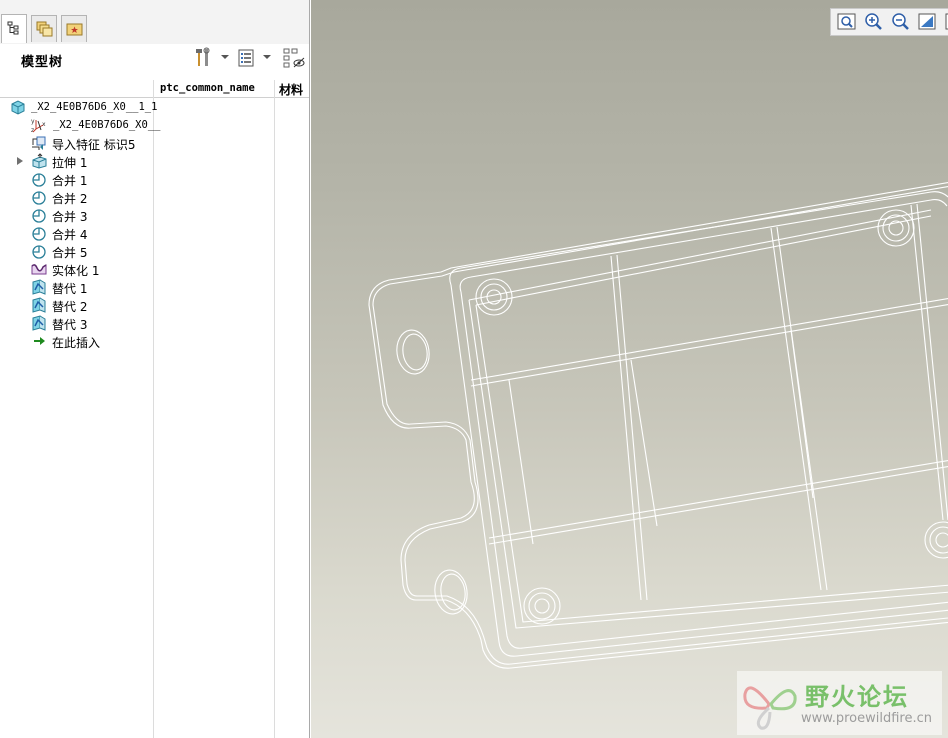 The height and width of the screenshot is (738, 948). Describe the element at coordinates (154, 22) in the screenshot. I see `navigator-tabs` at that location.